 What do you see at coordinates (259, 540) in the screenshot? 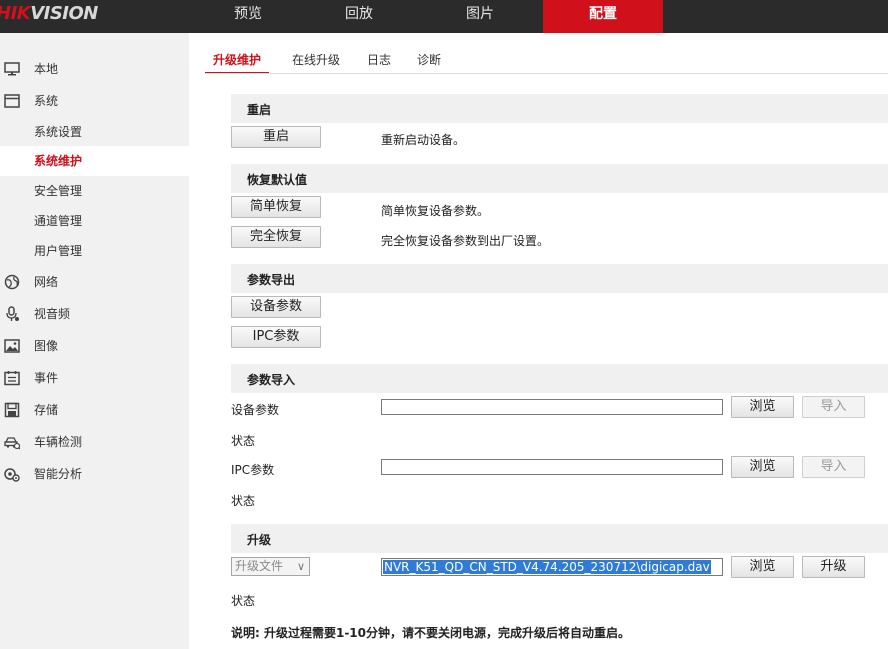
I see `section-title: 升级` at bounding box center [259, 540].